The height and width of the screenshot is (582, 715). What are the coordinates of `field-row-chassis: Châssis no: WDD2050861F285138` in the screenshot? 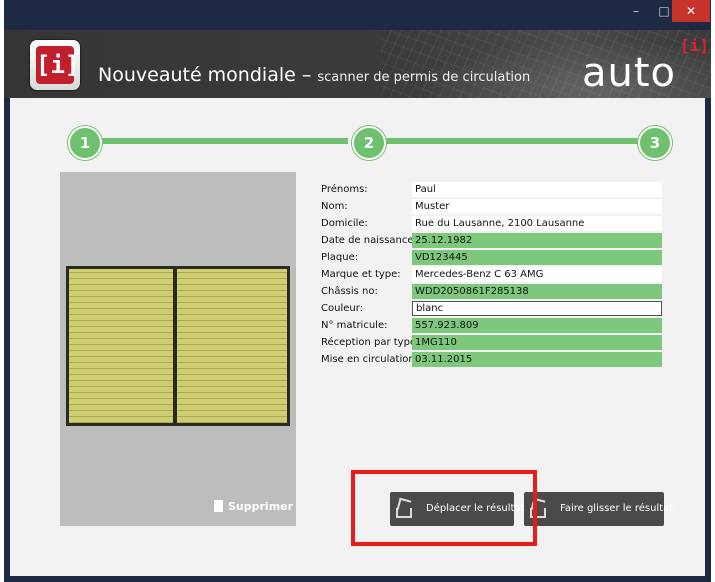 It's located at (489, 291).